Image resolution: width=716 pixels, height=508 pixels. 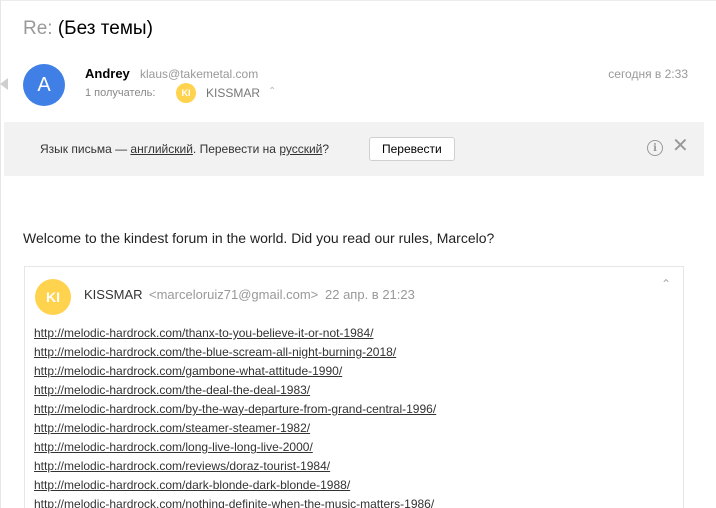 I want to click on sender-email: klaus@takemetal.com, so click(x=199, y=74).